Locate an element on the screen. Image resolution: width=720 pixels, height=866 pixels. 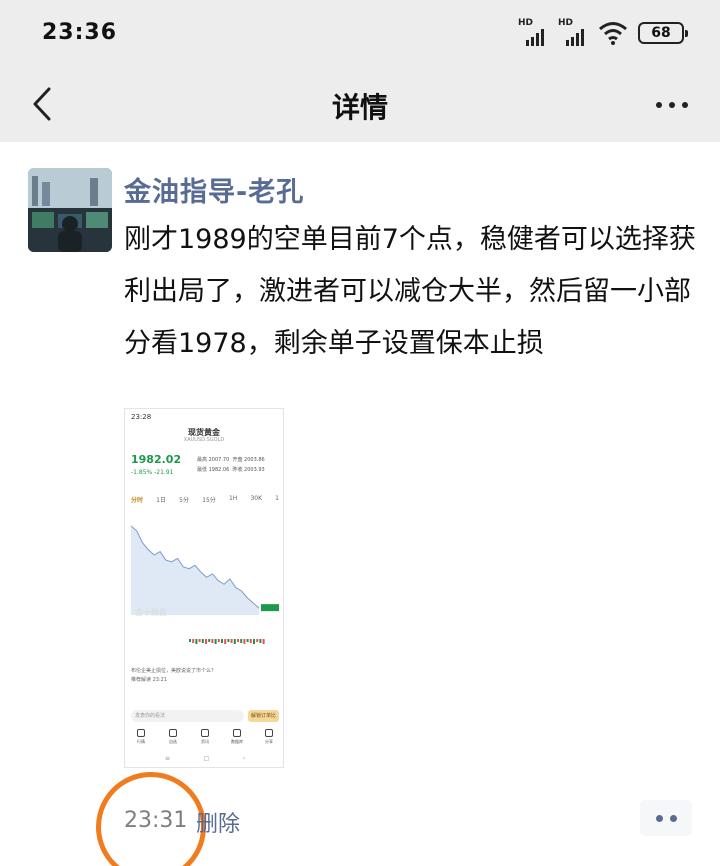
last-price-marker is located at coordinates (270, 608).